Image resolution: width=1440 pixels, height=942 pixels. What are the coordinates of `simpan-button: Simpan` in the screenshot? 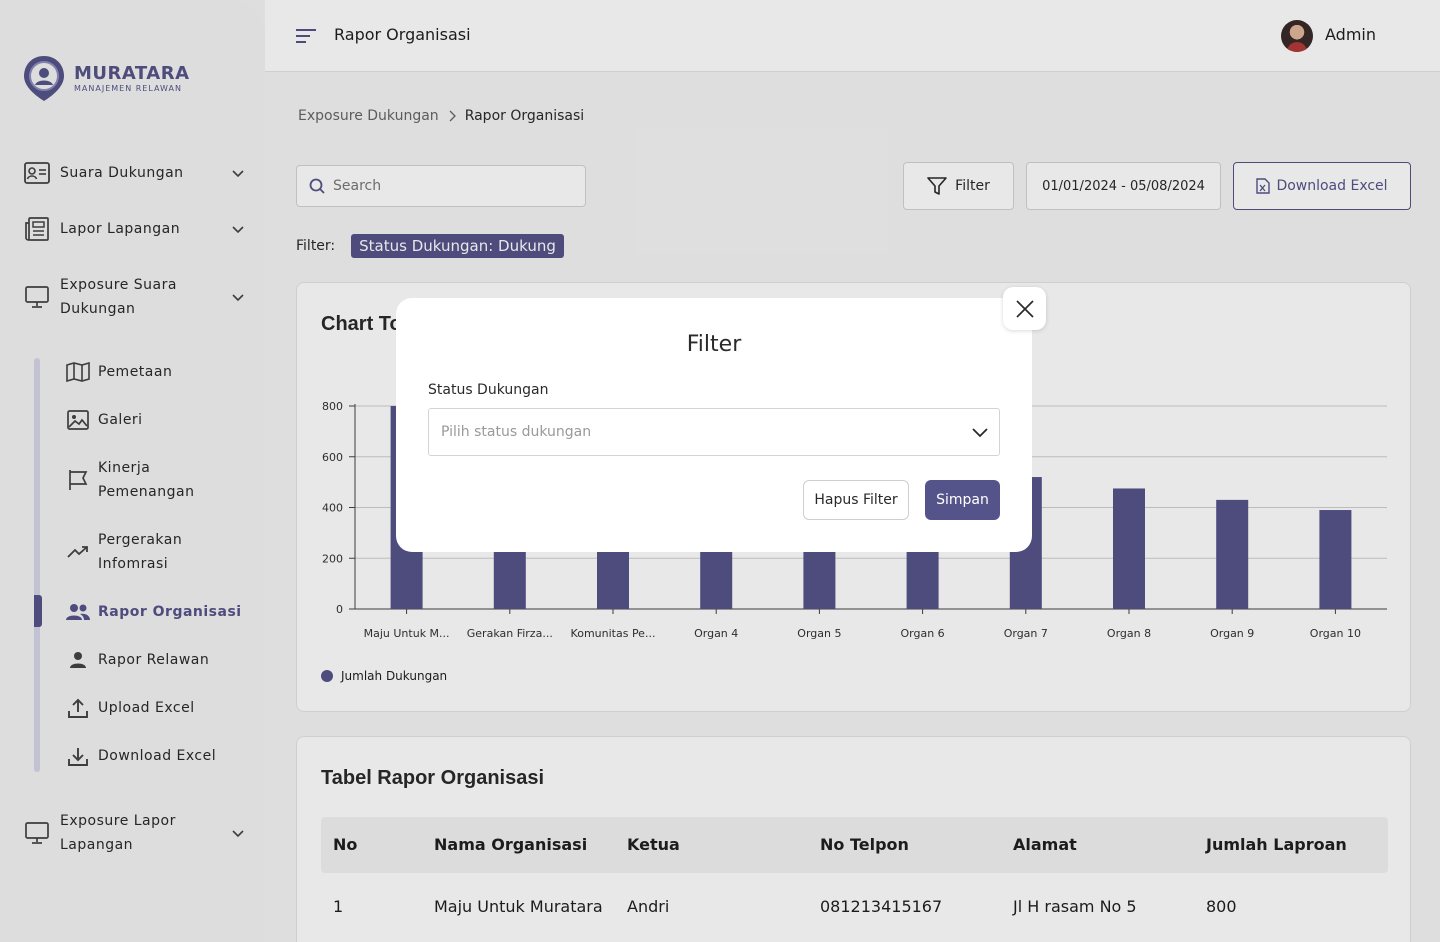 It's located at (962, 500).